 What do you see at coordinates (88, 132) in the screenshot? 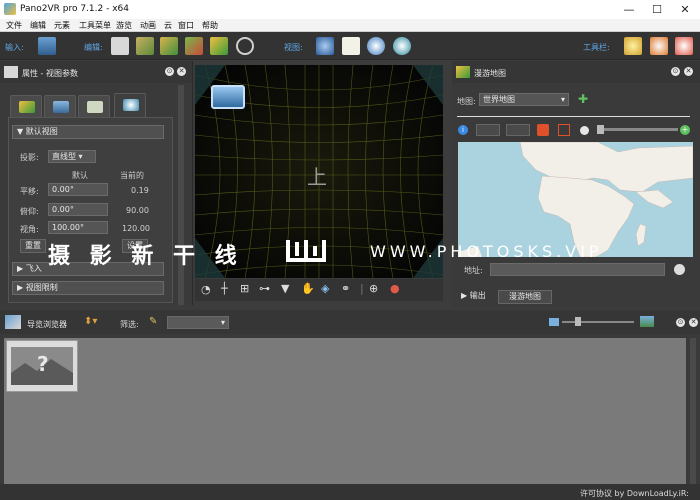
I see `section-default-view: ▼ 默认视图` at bounding box center [88, 132].